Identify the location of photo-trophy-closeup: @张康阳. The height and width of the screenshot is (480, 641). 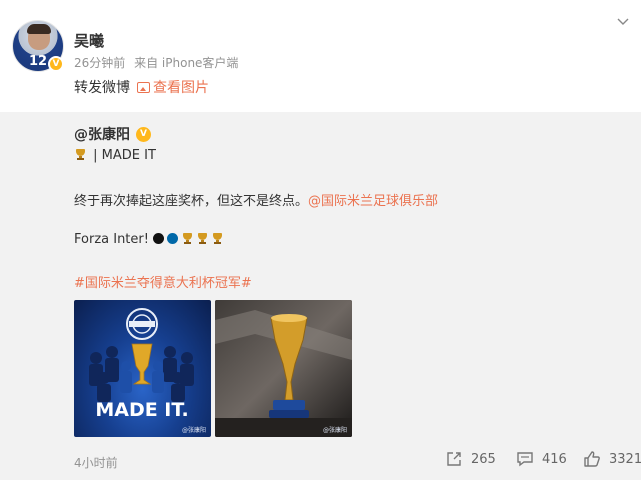
(283, 368).